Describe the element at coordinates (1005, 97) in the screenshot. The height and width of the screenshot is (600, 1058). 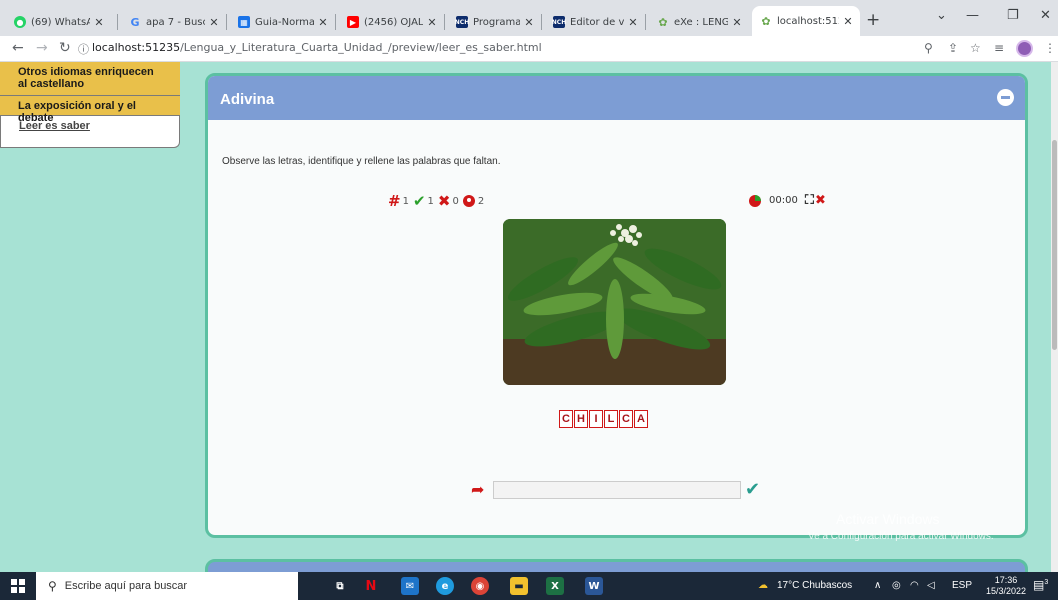
I see `collapse-icon` at that location.